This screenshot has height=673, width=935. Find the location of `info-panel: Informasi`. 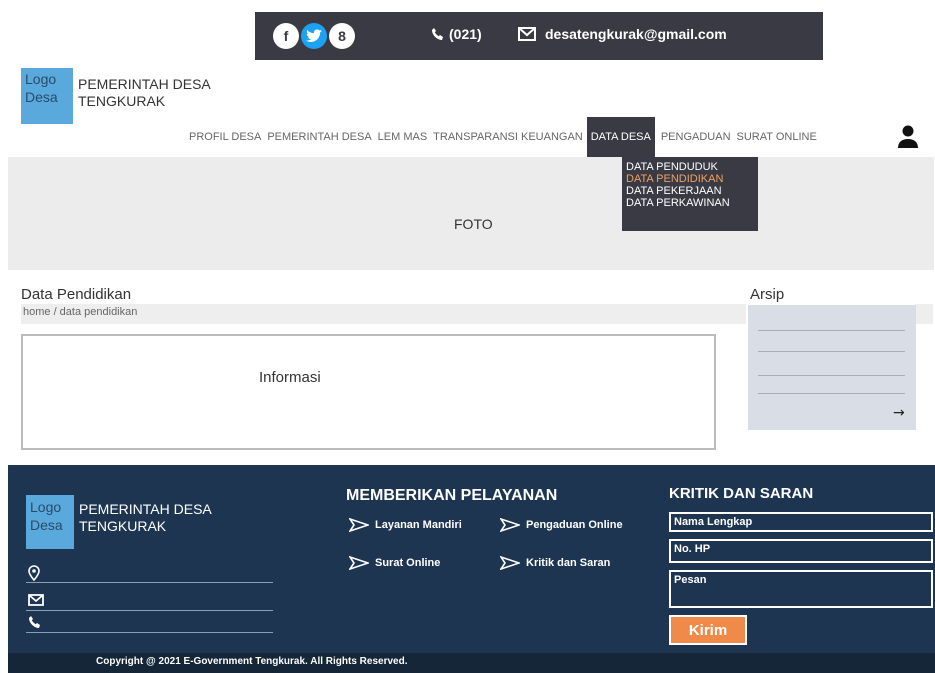

info-panel: Informasi is located at coordinates (368, 392).